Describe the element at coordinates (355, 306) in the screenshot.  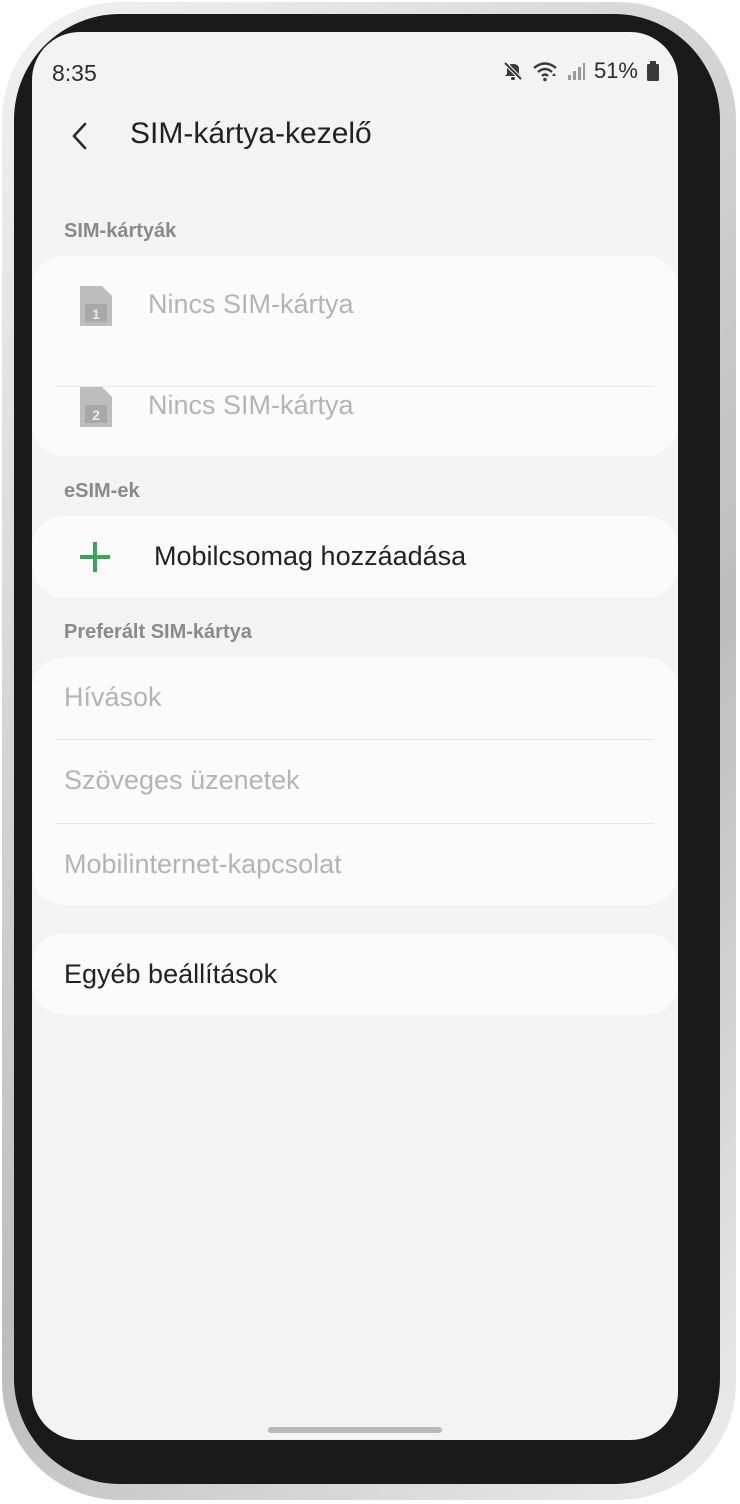
I see `sim-slot-1-row: 1 Nincs SIM-kártya` at that location.